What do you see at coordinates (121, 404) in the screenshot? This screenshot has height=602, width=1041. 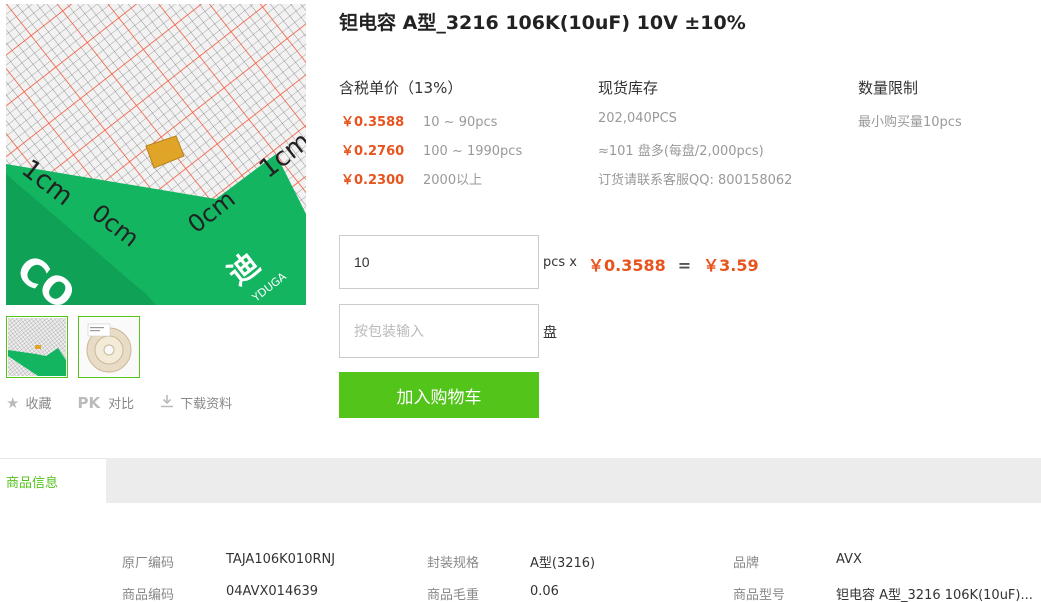 I see `compare-label: 对比` at bounding box center [121, 404].